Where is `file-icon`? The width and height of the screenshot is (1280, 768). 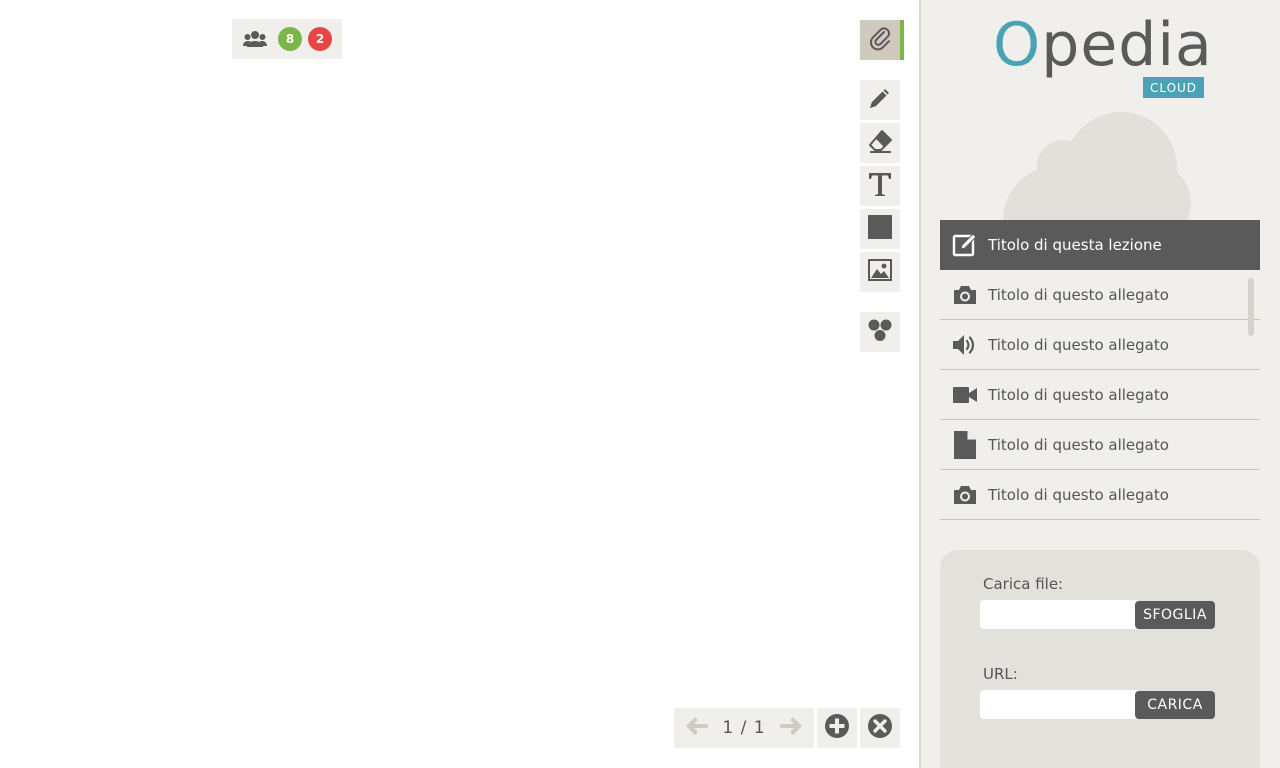 file-icon is located at coordinates (965, 444).